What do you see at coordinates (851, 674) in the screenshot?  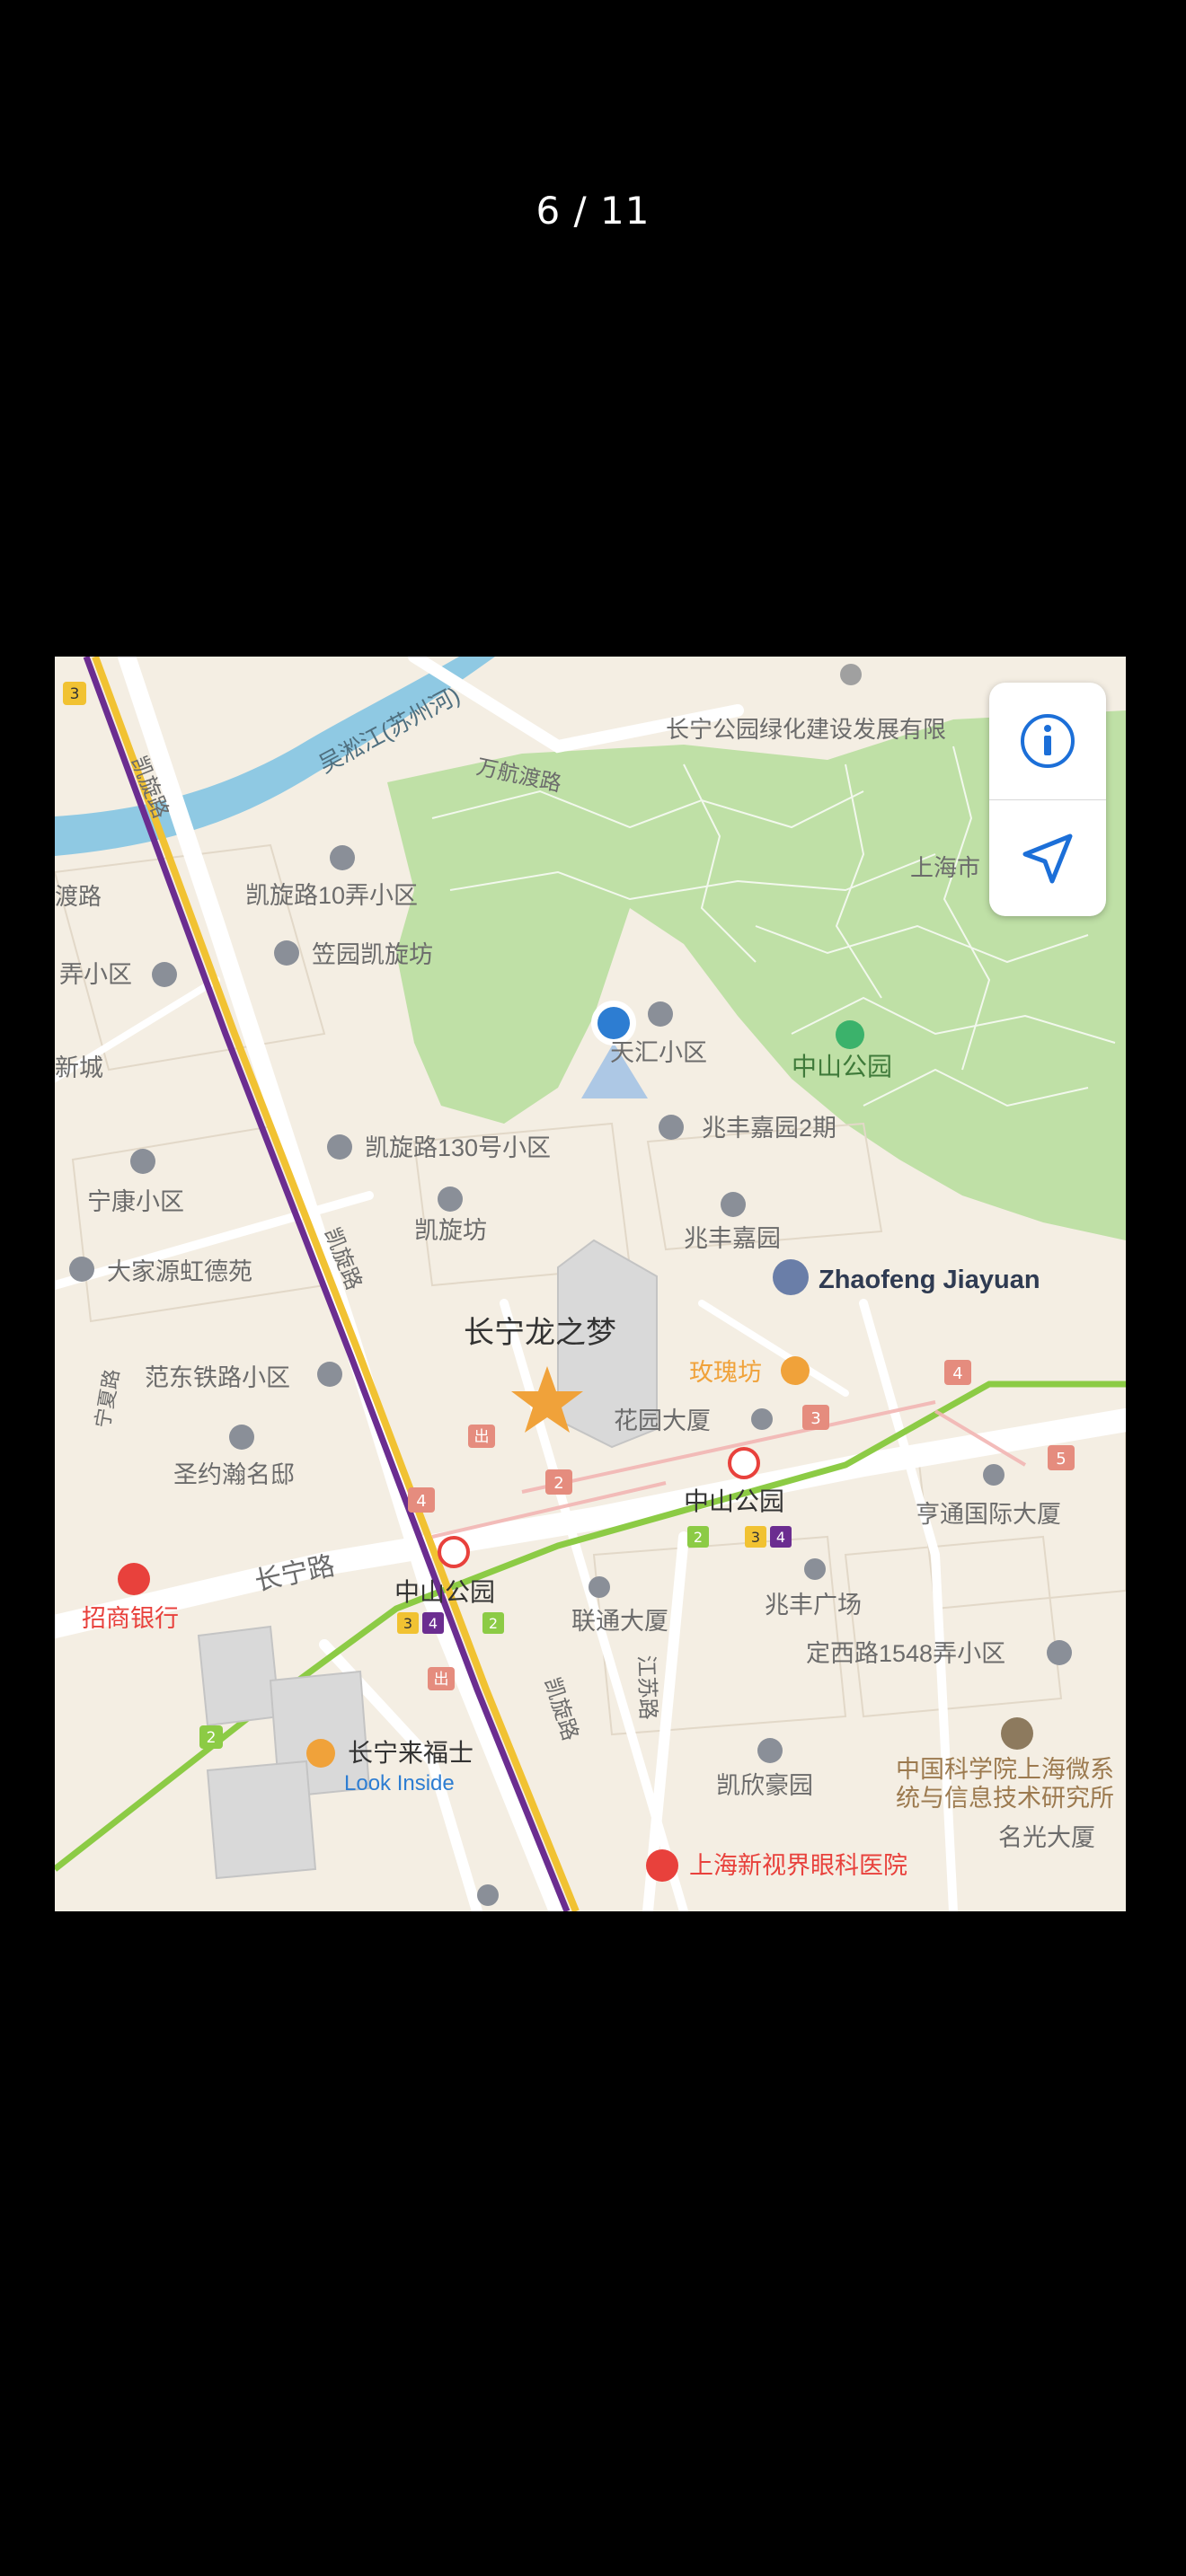 I see `pin-icon` at bounding box center [851, 674].